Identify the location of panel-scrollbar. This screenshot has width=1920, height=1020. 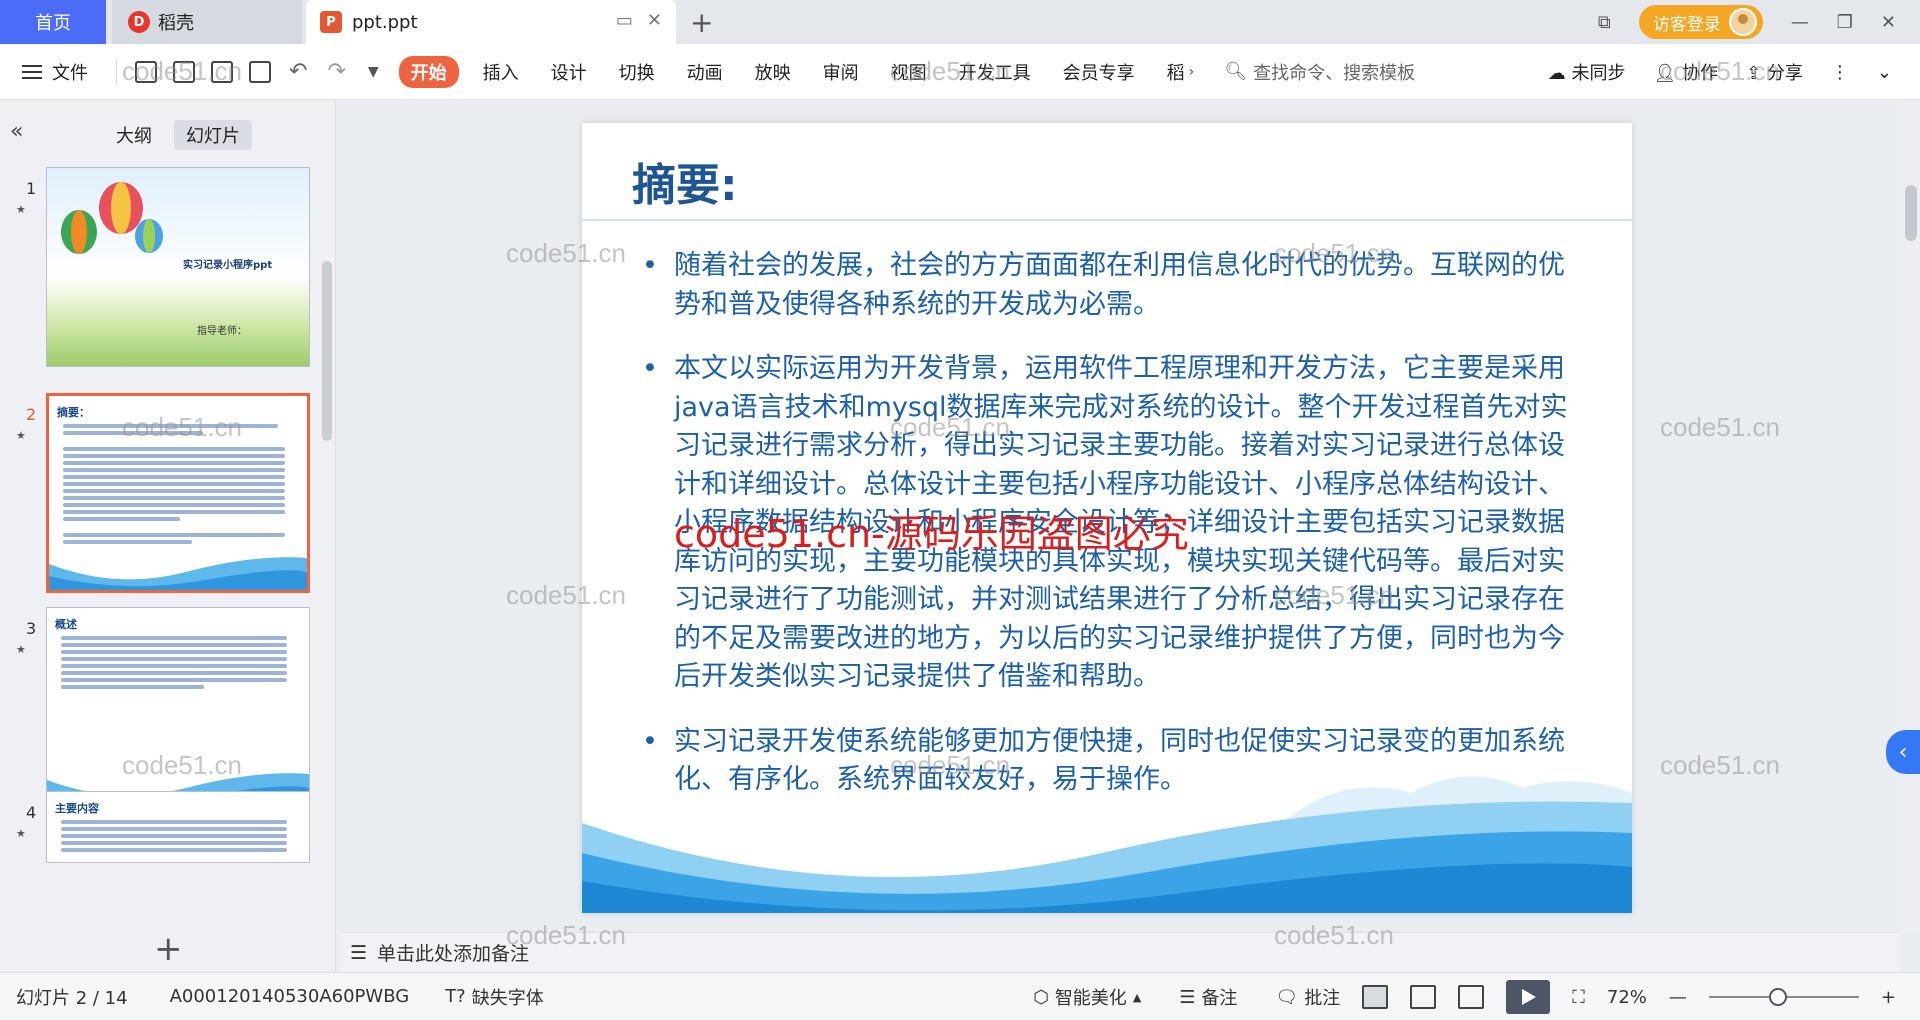
(327, 351).